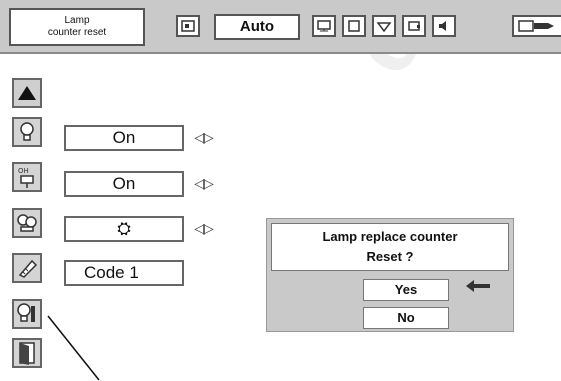  What do you see at coordinates (27, 93) in the screenshot?
I see `scroll-up-icon` at bounding box center [27, 93].